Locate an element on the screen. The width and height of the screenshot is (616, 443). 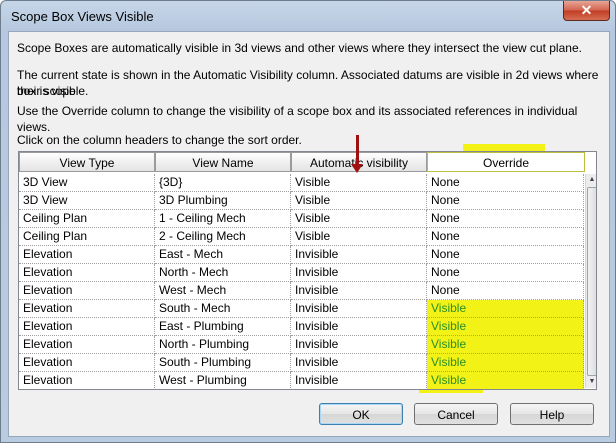
scroll-thumb is located at coordinates (591, 281).